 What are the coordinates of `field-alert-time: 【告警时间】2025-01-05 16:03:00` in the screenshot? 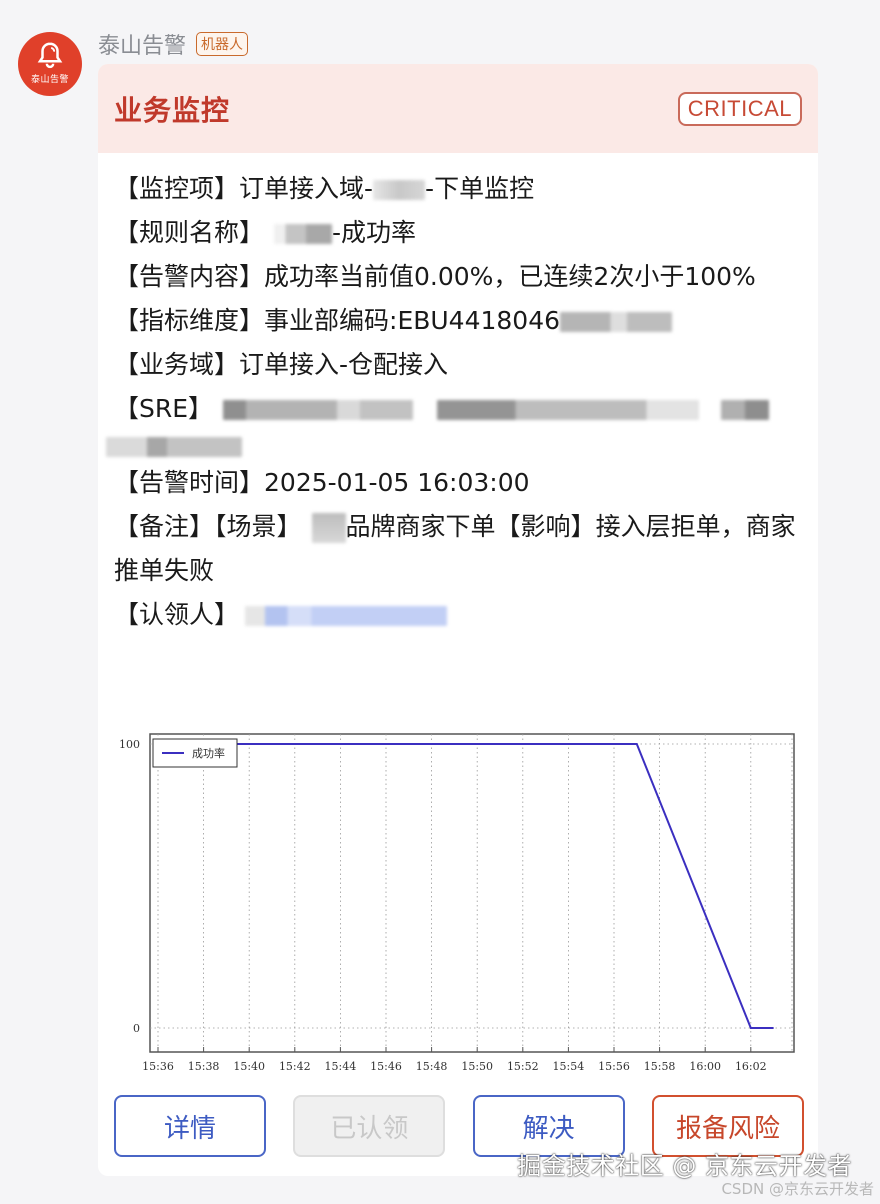 It's located at (458, 483).